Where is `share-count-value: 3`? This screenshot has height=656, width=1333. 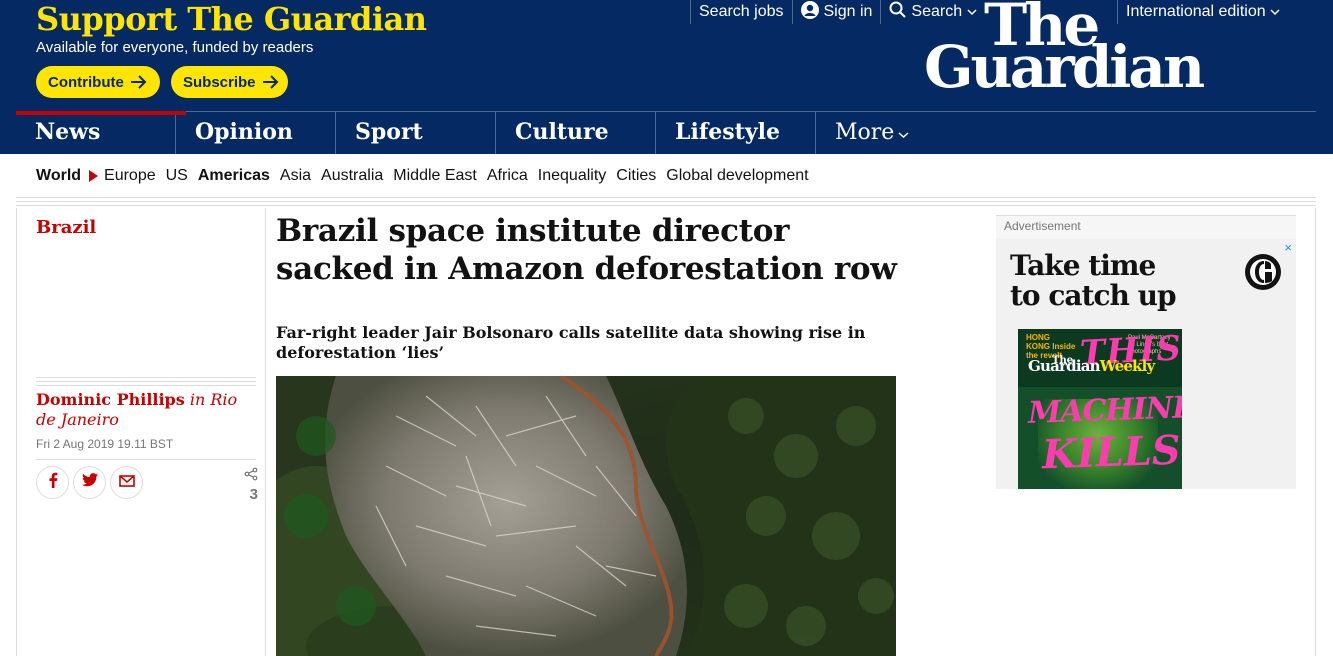
share-count-value: 3 is located at coordinates (253, 494).